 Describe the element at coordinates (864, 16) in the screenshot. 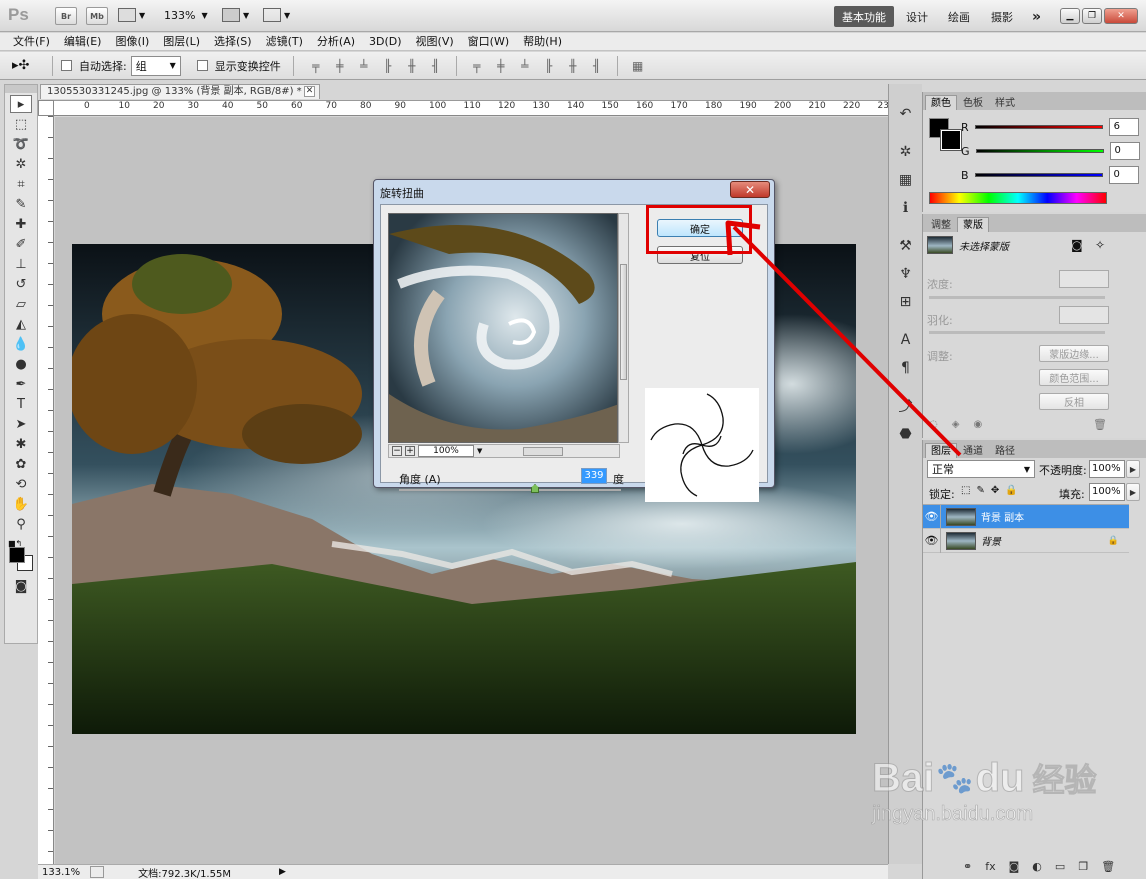

I see `workspace-essentials: 基本功能` at that location.